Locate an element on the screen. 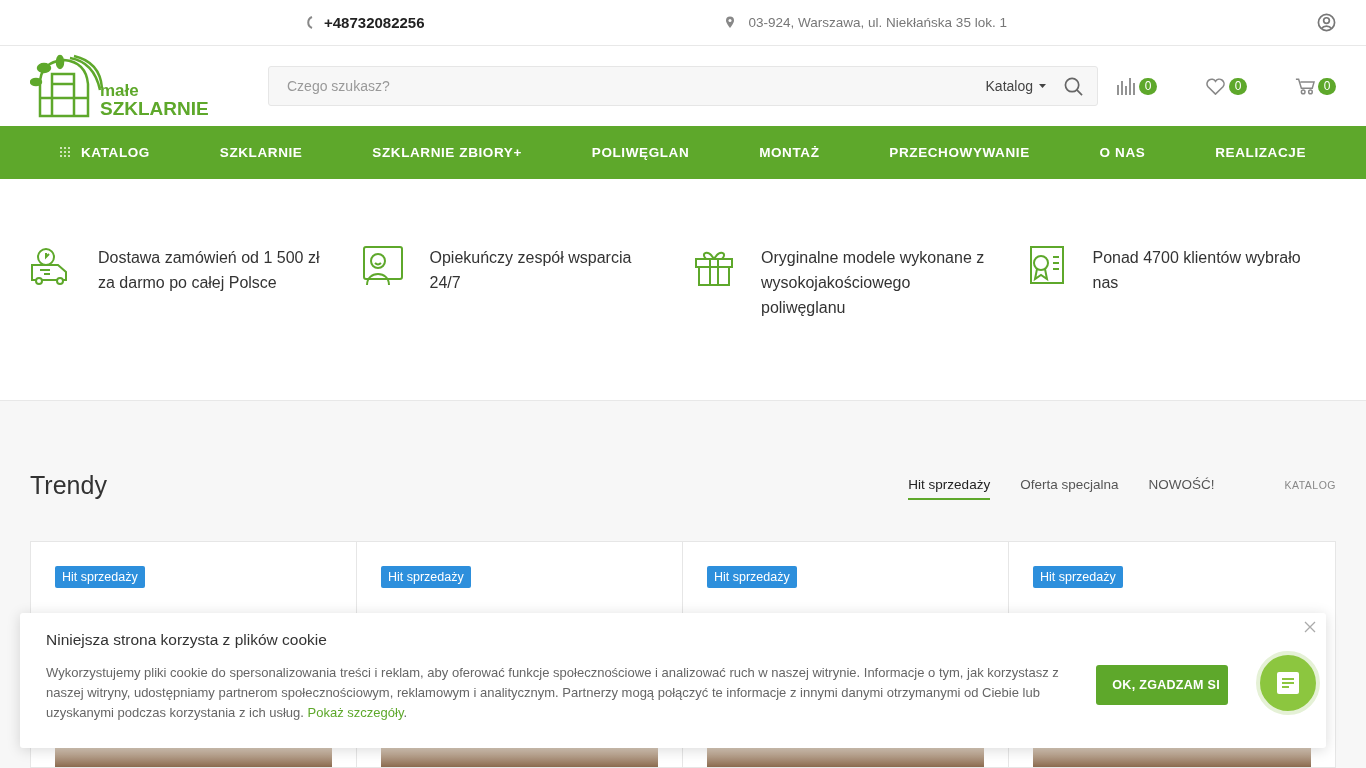  feature-text: Ponad 4700 klientów wybrało nas is located at coordinates (1197, 270).